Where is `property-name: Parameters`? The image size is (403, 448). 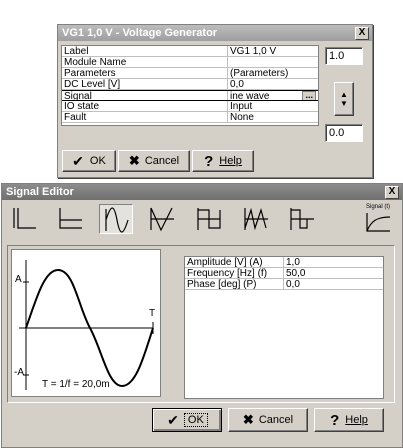
property-name: Parameters is located at coordinates (145, 73).